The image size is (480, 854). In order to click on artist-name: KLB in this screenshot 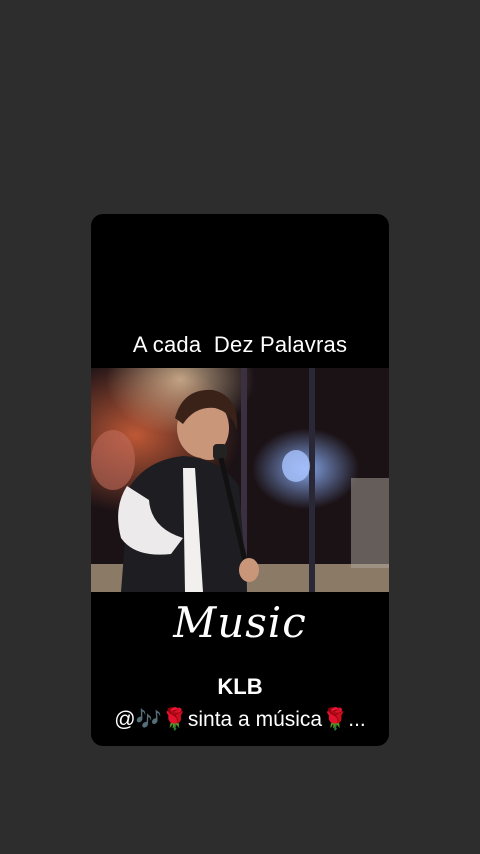, I will do `click(240, 686)`.